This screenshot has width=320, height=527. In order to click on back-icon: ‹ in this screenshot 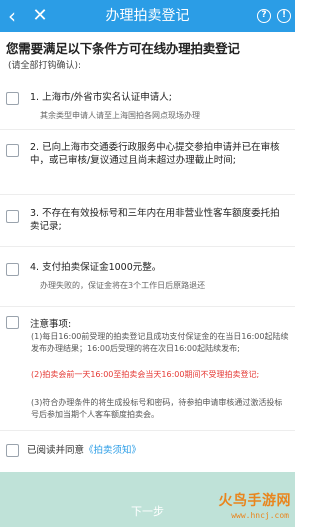, I will do `click(12, 16)`.